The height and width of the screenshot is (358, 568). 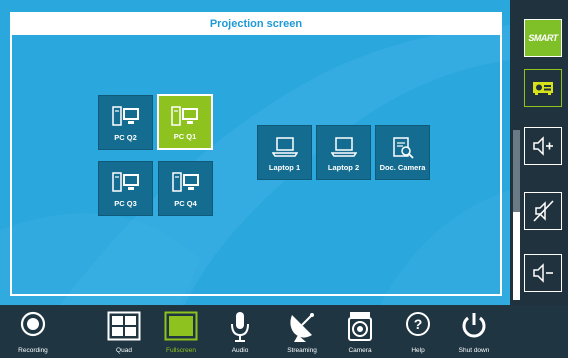 What do you see at coordinates (418, 350) in the screenshot?
I see `toolbar-label: Help` at bounding box center [418, 350].